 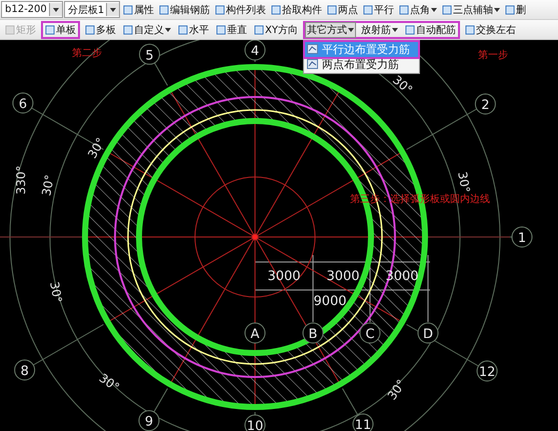 I want to click on axis-bubble: B, so click(x=313, y=333).